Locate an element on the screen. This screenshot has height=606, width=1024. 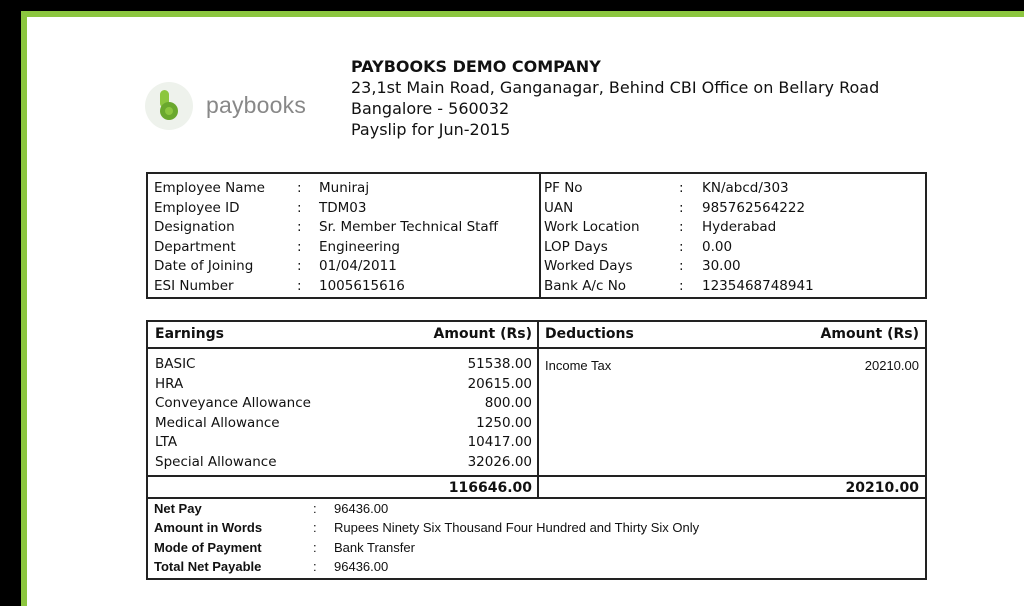
info-row: ESI Number:1005615616 is located at coordinates (344, 287).